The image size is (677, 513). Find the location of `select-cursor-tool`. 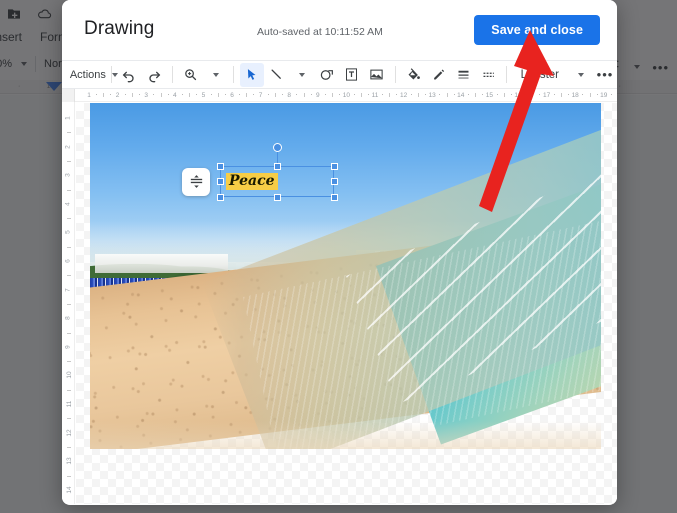

select-cursor-tool is located at coordinates (251, 74).